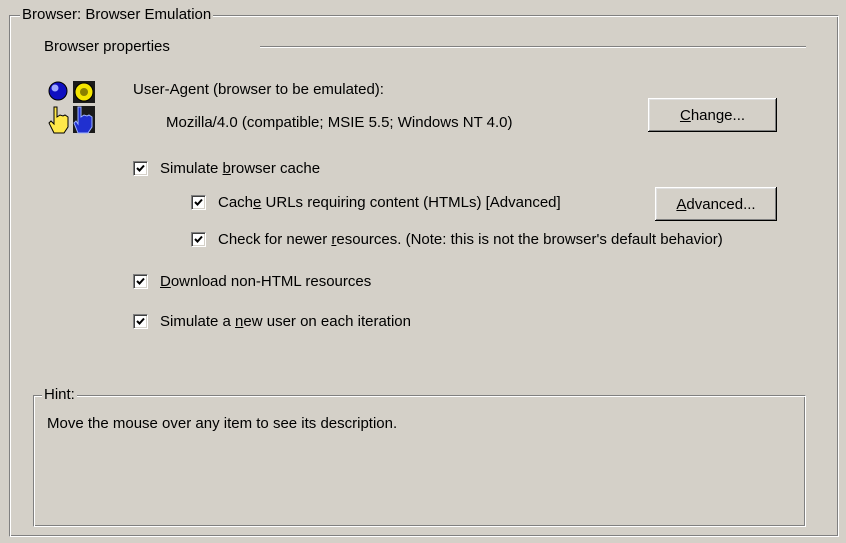  Describe the element at coordinates (72, 107) in the screenshot. I see `browser-emulation-icon` at that location.